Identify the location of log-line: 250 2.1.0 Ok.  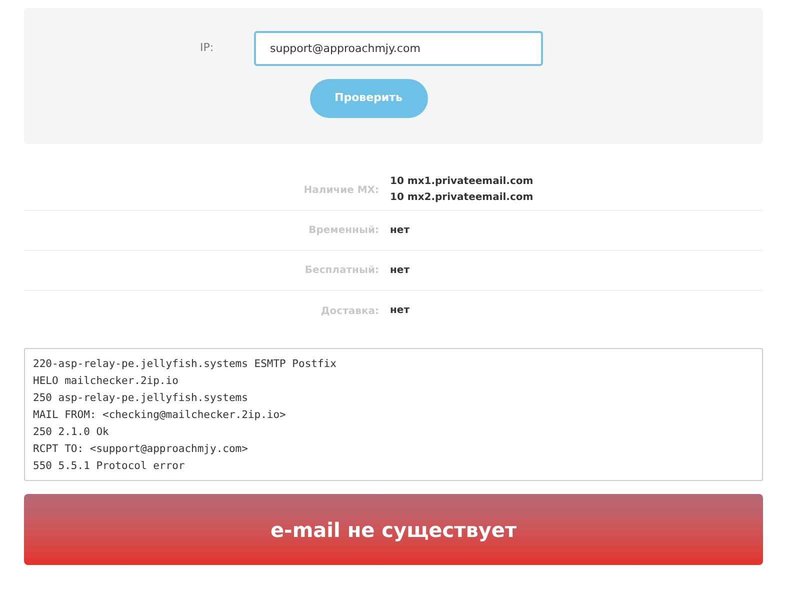
(71, 432).